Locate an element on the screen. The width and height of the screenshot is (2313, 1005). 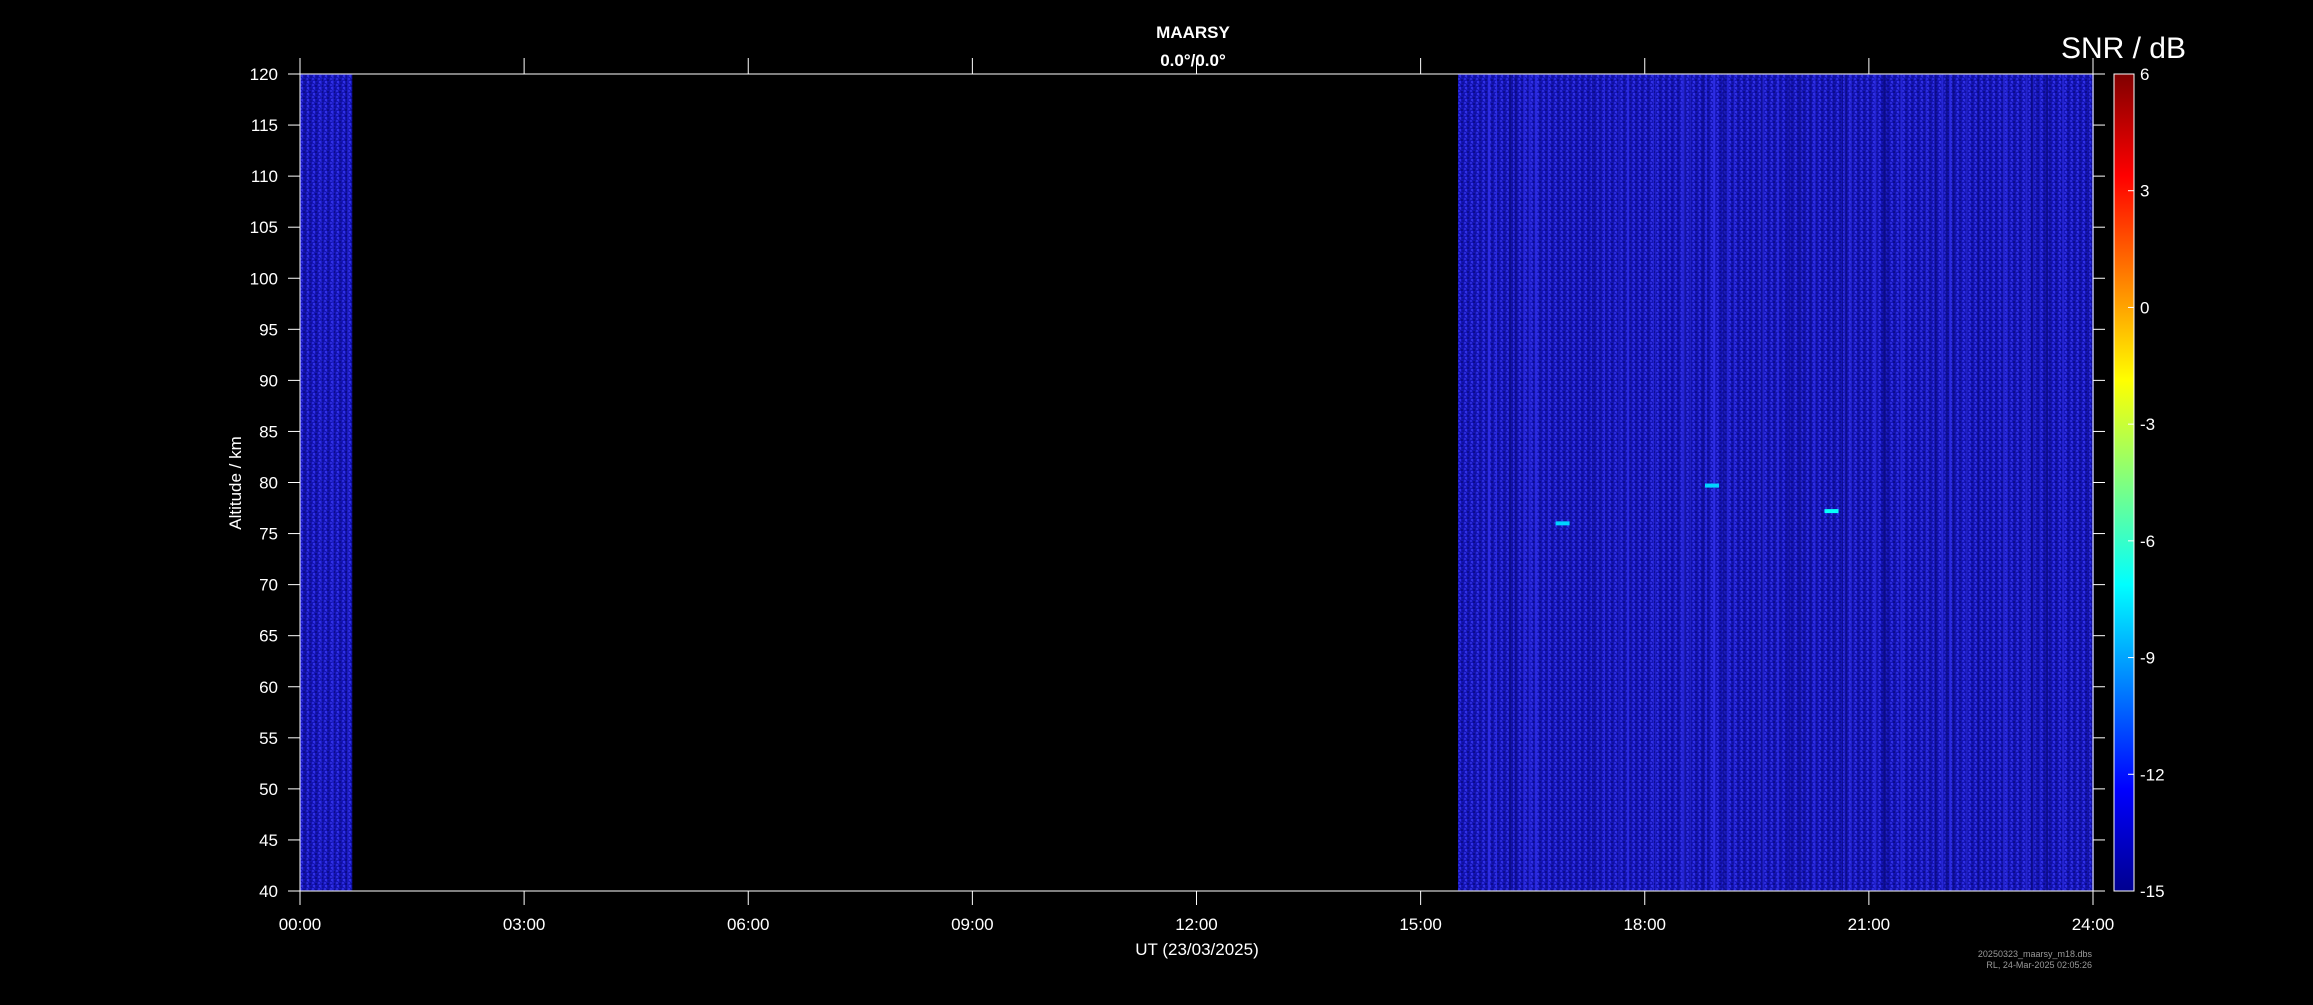
y-tick-label: 65 is located at coordinates (268, 636).